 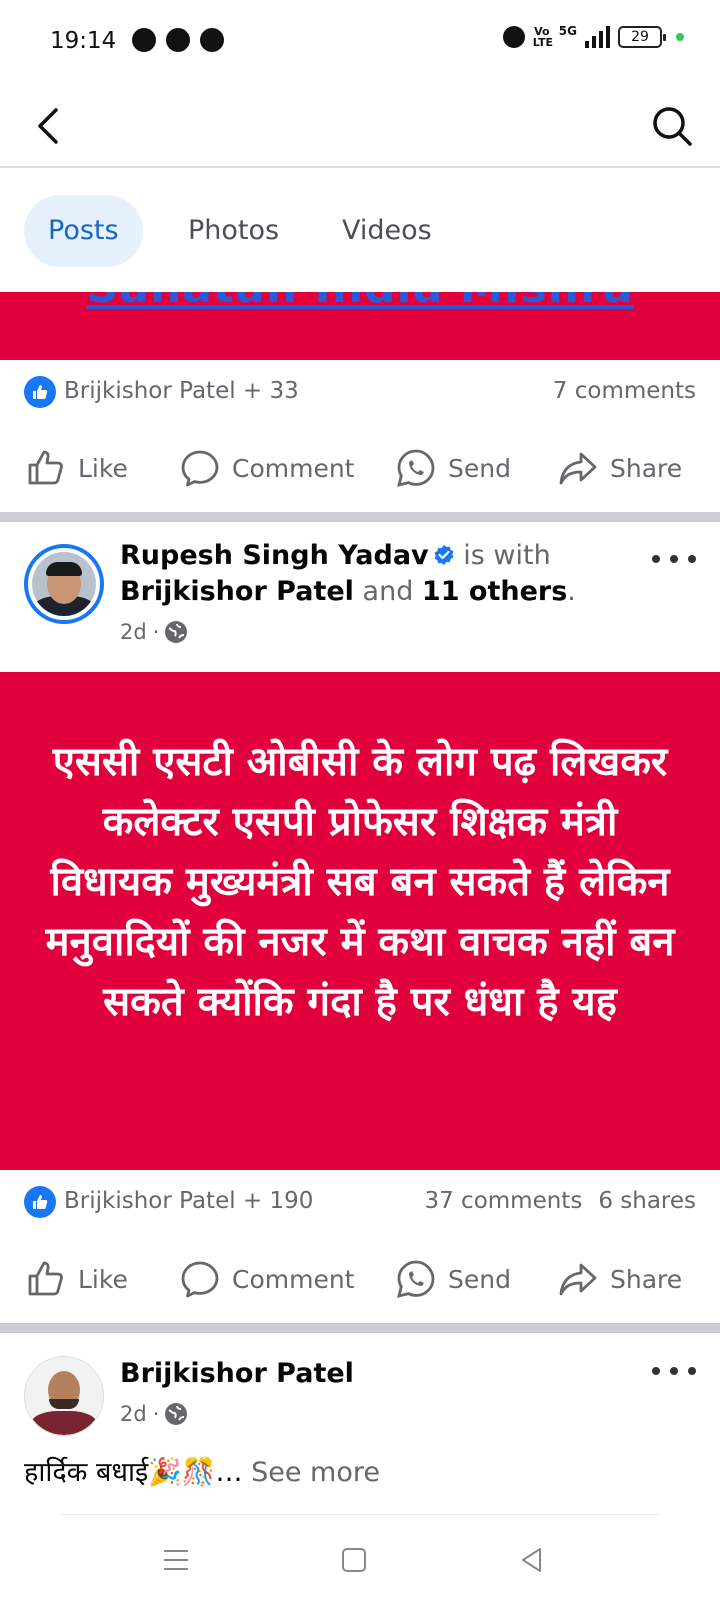 What do you see at coordinates (642, 37) in the screenshot?
I see `battery-icon: 29` at bounding box center [642, 37].